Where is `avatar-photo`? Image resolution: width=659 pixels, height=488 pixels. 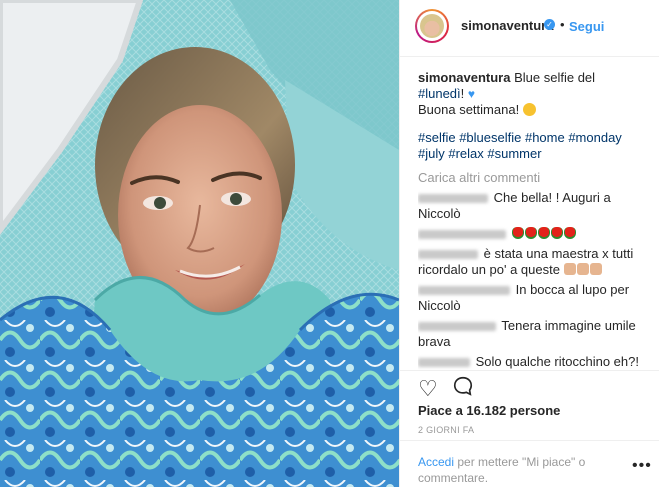 avatar-photo is located at coordinates (432, 26).